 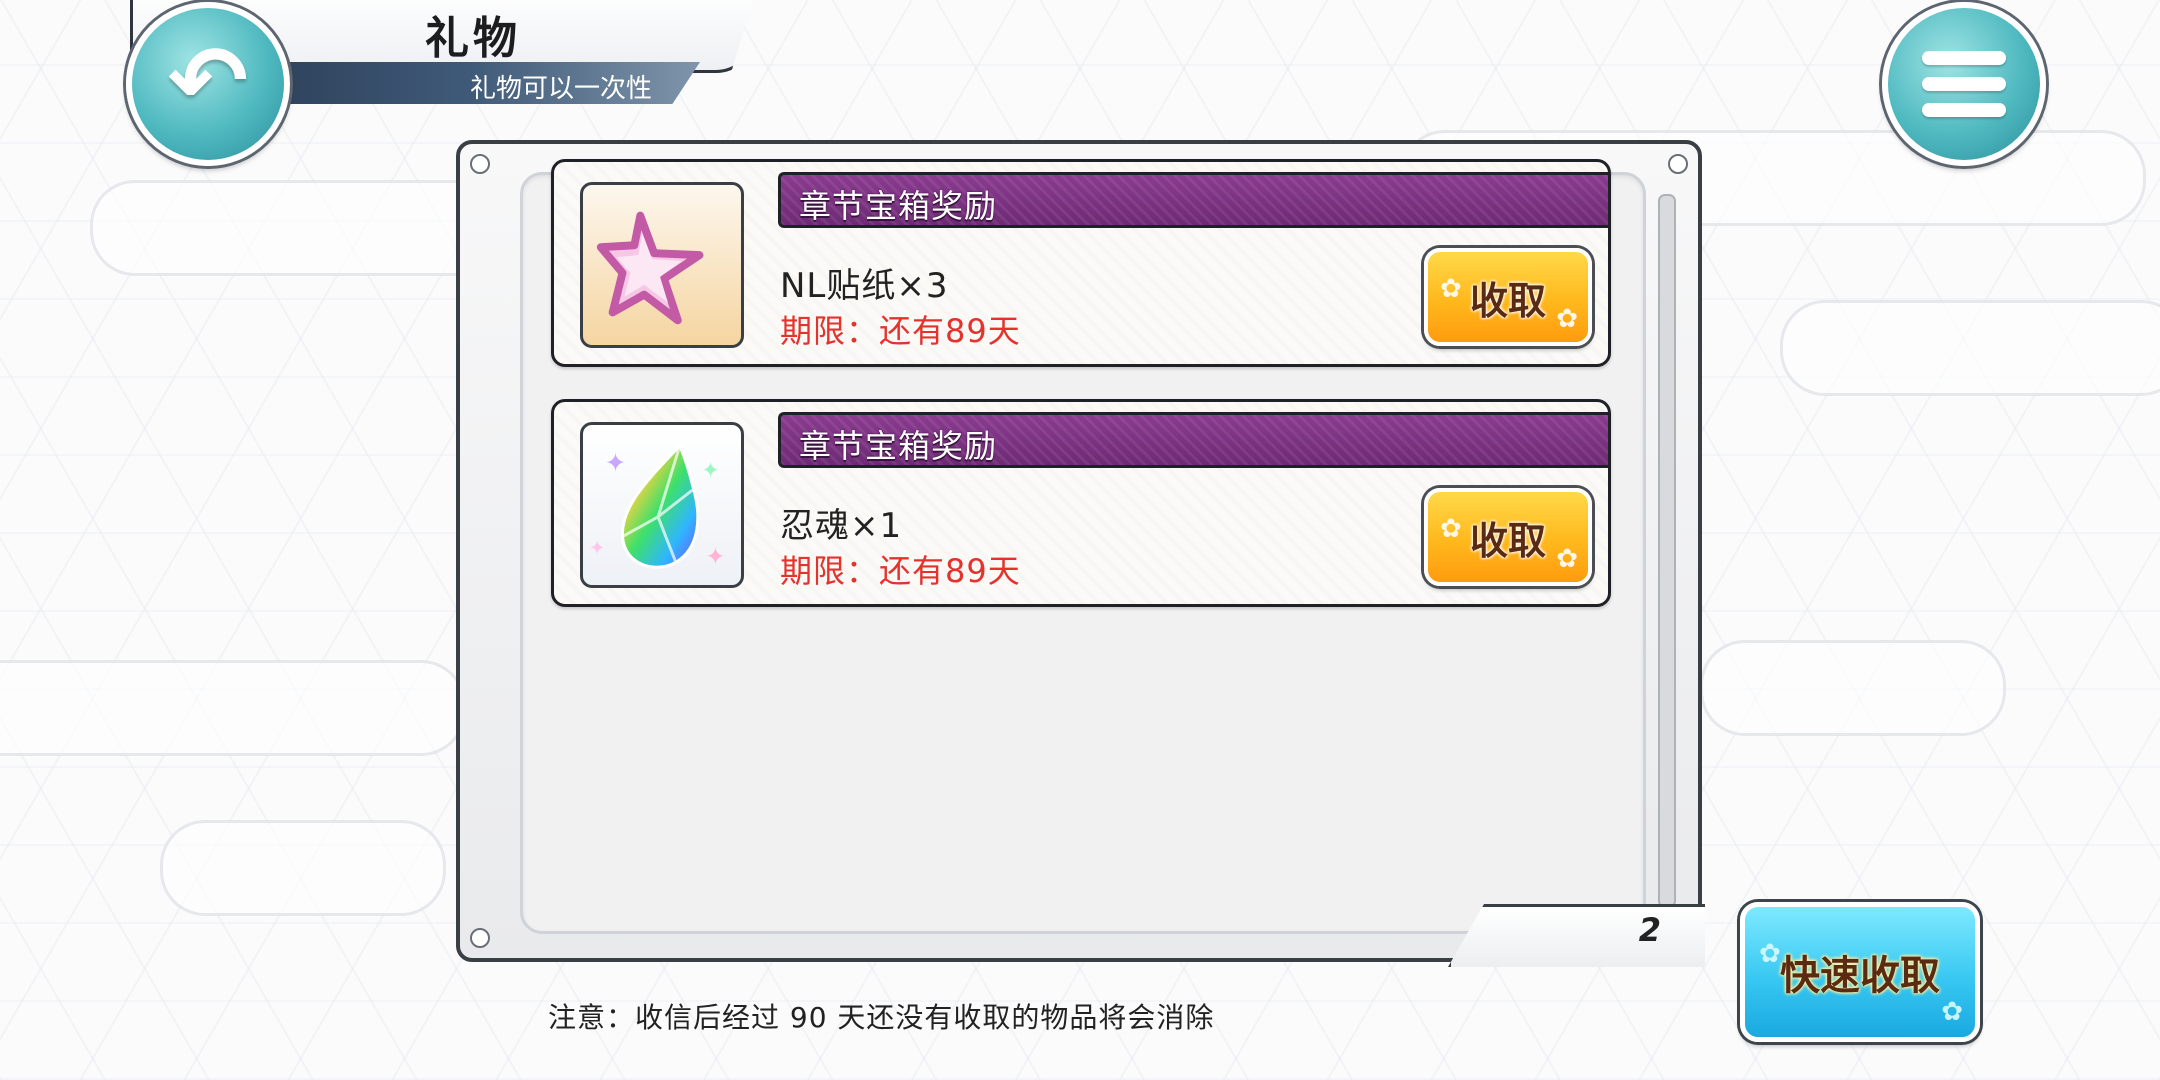 I want to click on page-subtitle: 礼物可以一次性, so click(x=561, y=89).